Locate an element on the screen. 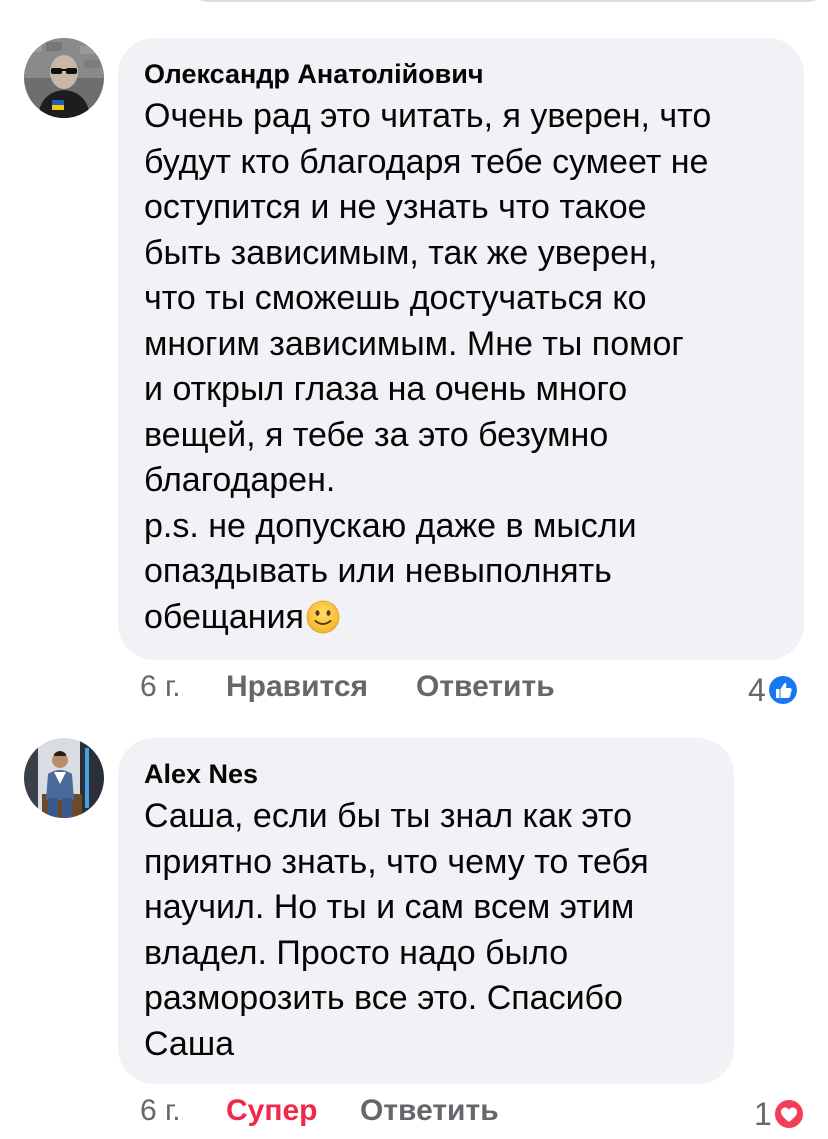  reaction-summary: 4 is located at coordinates (773, 687).